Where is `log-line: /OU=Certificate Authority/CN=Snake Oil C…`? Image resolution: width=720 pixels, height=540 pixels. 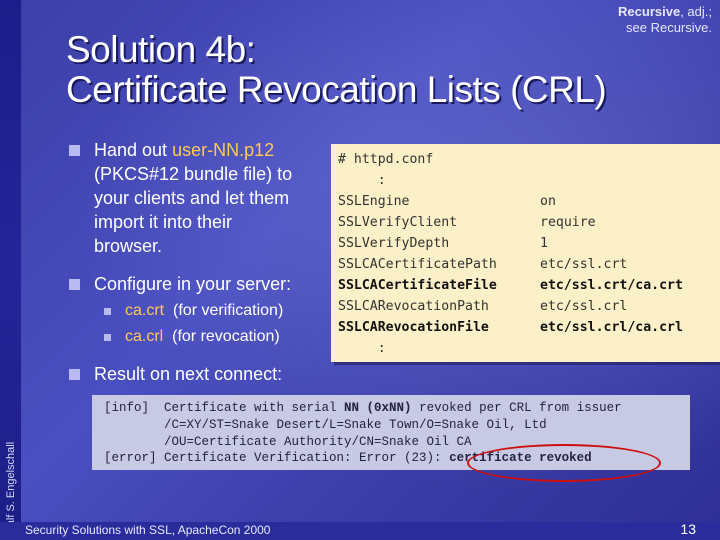 log-line: /OU=Certificate Authority/CN=Snake Oil C… is located at coordinates (288, 441).